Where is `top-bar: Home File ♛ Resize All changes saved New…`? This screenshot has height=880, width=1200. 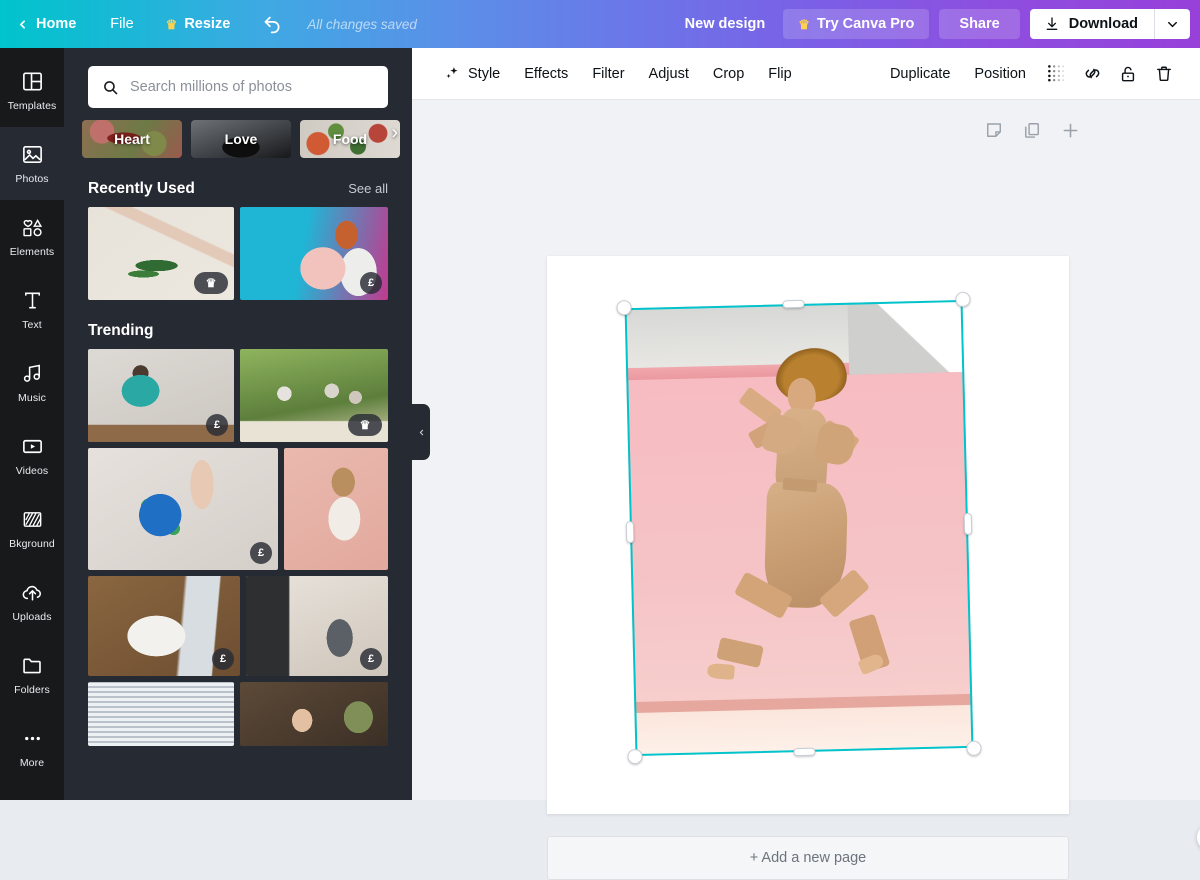
top-bar: Home File ♛ Resize All changes saved New… is located at coordinates (600, 24).